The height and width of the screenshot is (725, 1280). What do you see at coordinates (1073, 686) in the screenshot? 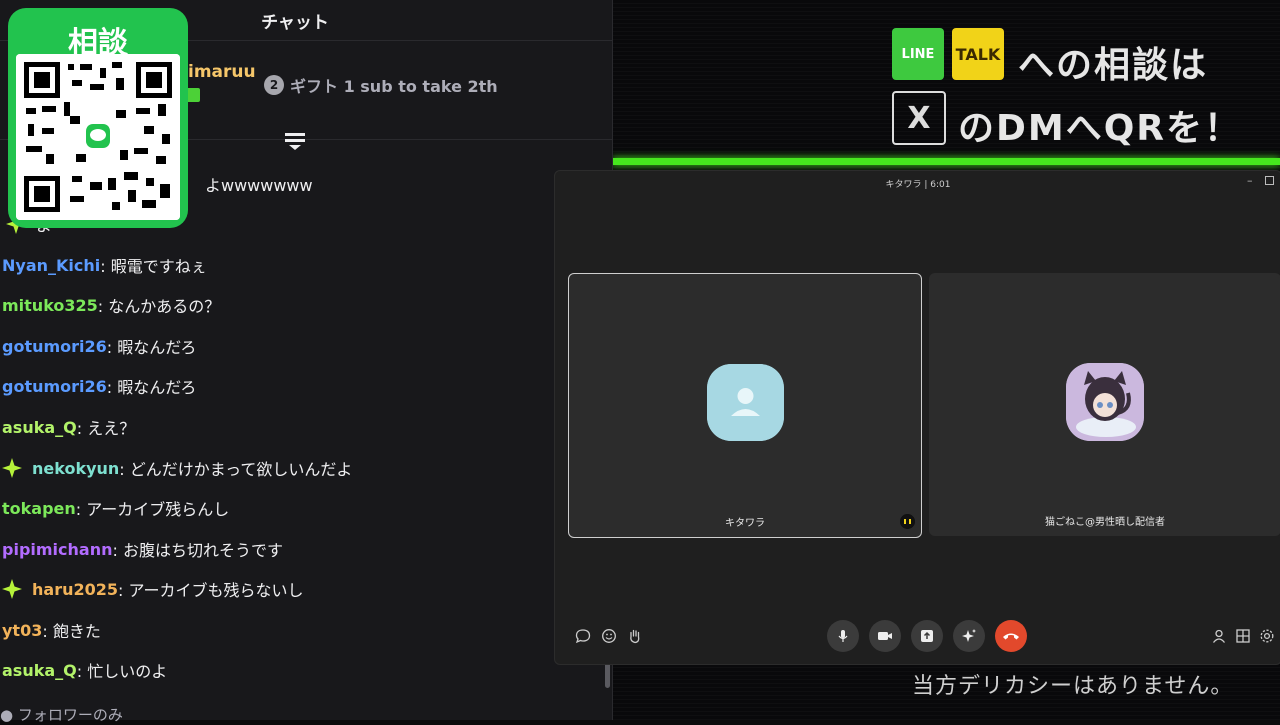
I see `disclaimer-text: 当方デリカシーはありません。` at bounding box center [1073, 686].